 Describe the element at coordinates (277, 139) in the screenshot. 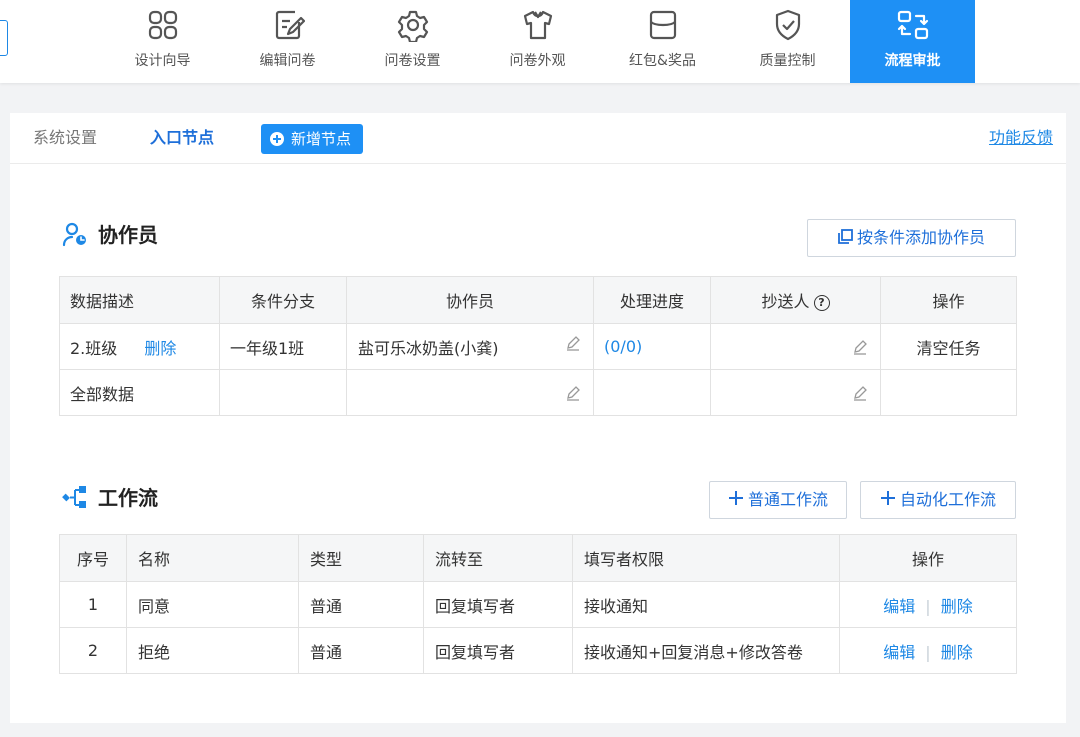

I see `plus-circle-icon` at that location.